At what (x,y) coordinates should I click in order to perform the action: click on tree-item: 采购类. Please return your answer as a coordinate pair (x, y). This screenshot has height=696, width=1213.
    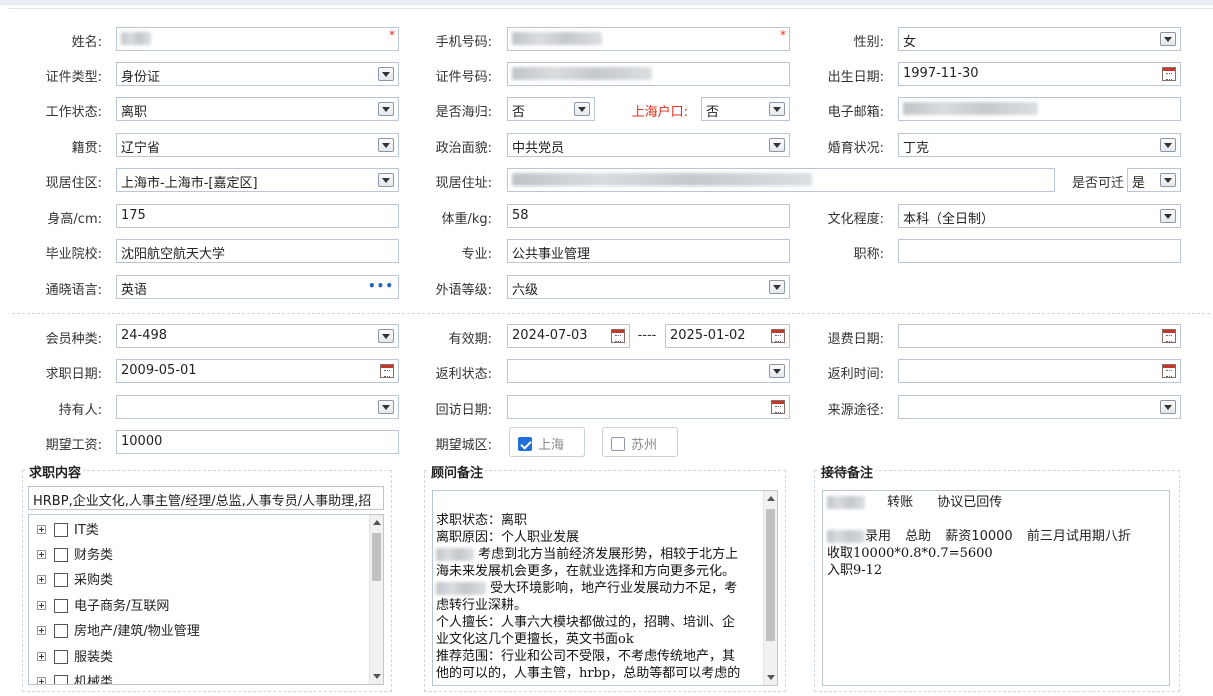
    Looking at the image, I should click on (75, 579).